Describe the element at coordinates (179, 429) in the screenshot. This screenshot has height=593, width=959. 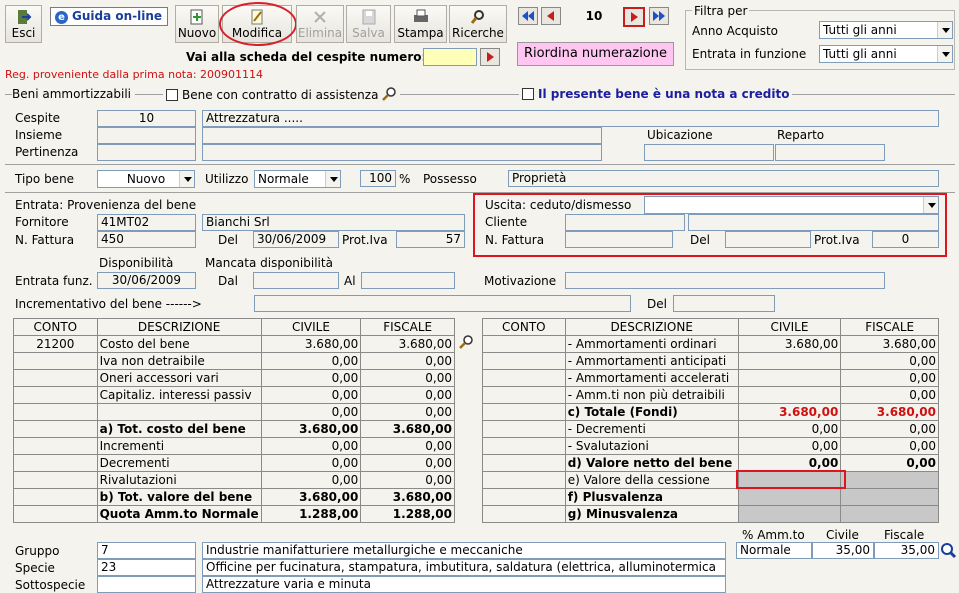
I see `table-cell: a) Tot. costo del bene` at that location.